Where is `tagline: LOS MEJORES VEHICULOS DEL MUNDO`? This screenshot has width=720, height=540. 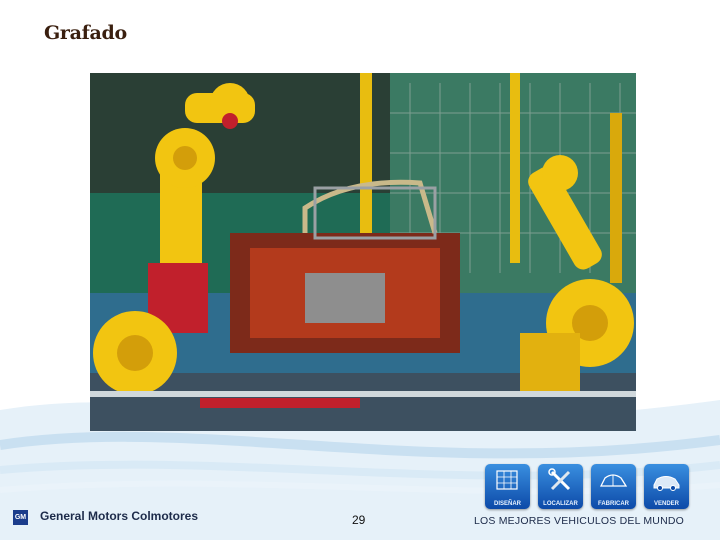
tagline: LOS MEJORES VEHICULOS DEL MUNDO is located at coordinates (579, 521).